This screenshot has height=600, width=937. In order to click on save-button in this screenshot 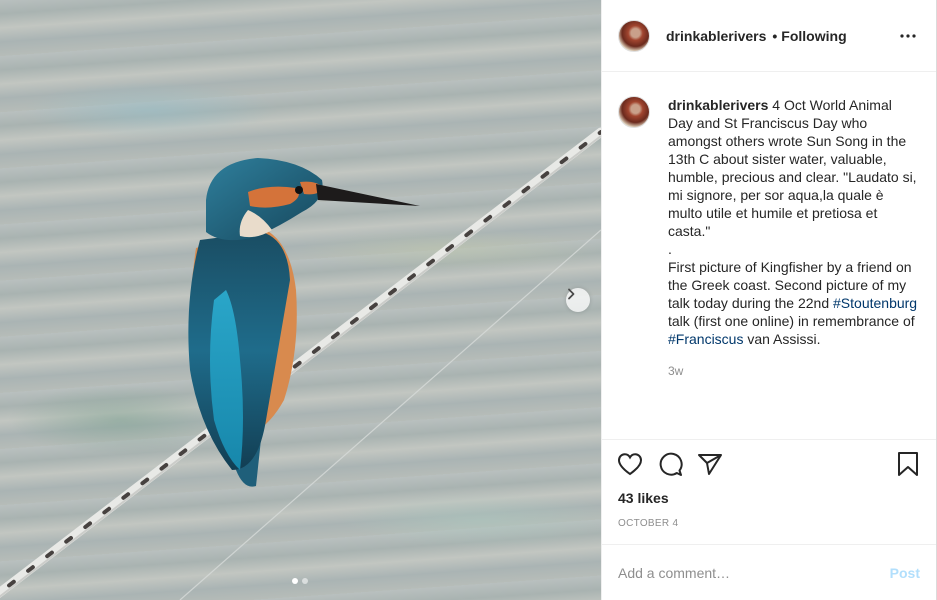, I will do `click(908, 464)`.